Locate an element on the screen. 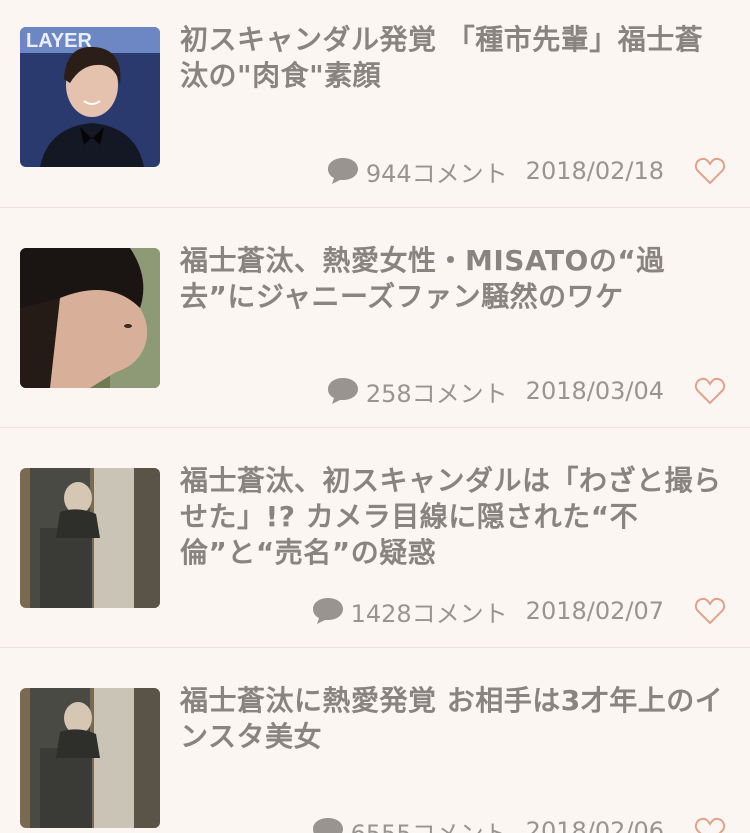 The width and height of the screenshot is (750, 833). article-meta: 6555コメント 2018/02/06 is located at coordinates (518, 822).